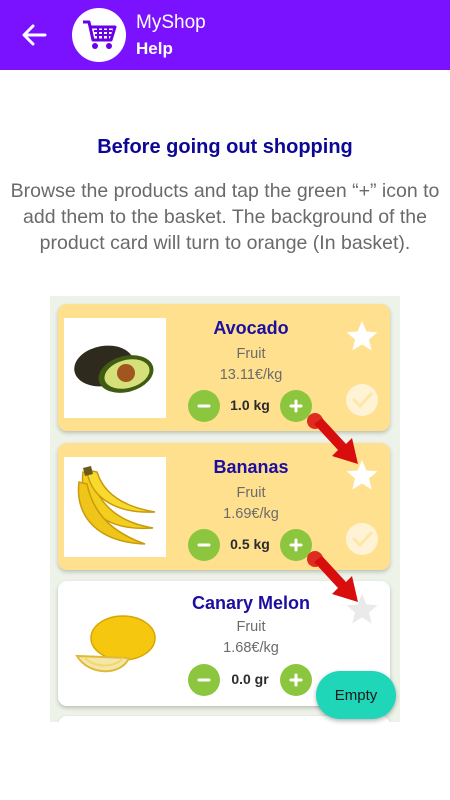  I want to click on app-title: MyShop, so click(171, 22).